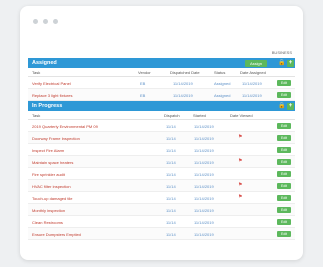 This screenshot has width=323, height=267. What do you see at coordinates (161, 210) in the screenshot?
I see `table-row: Monthly inspection 11/14 11/14/2019 Edit` at bounding box center [161, 210].